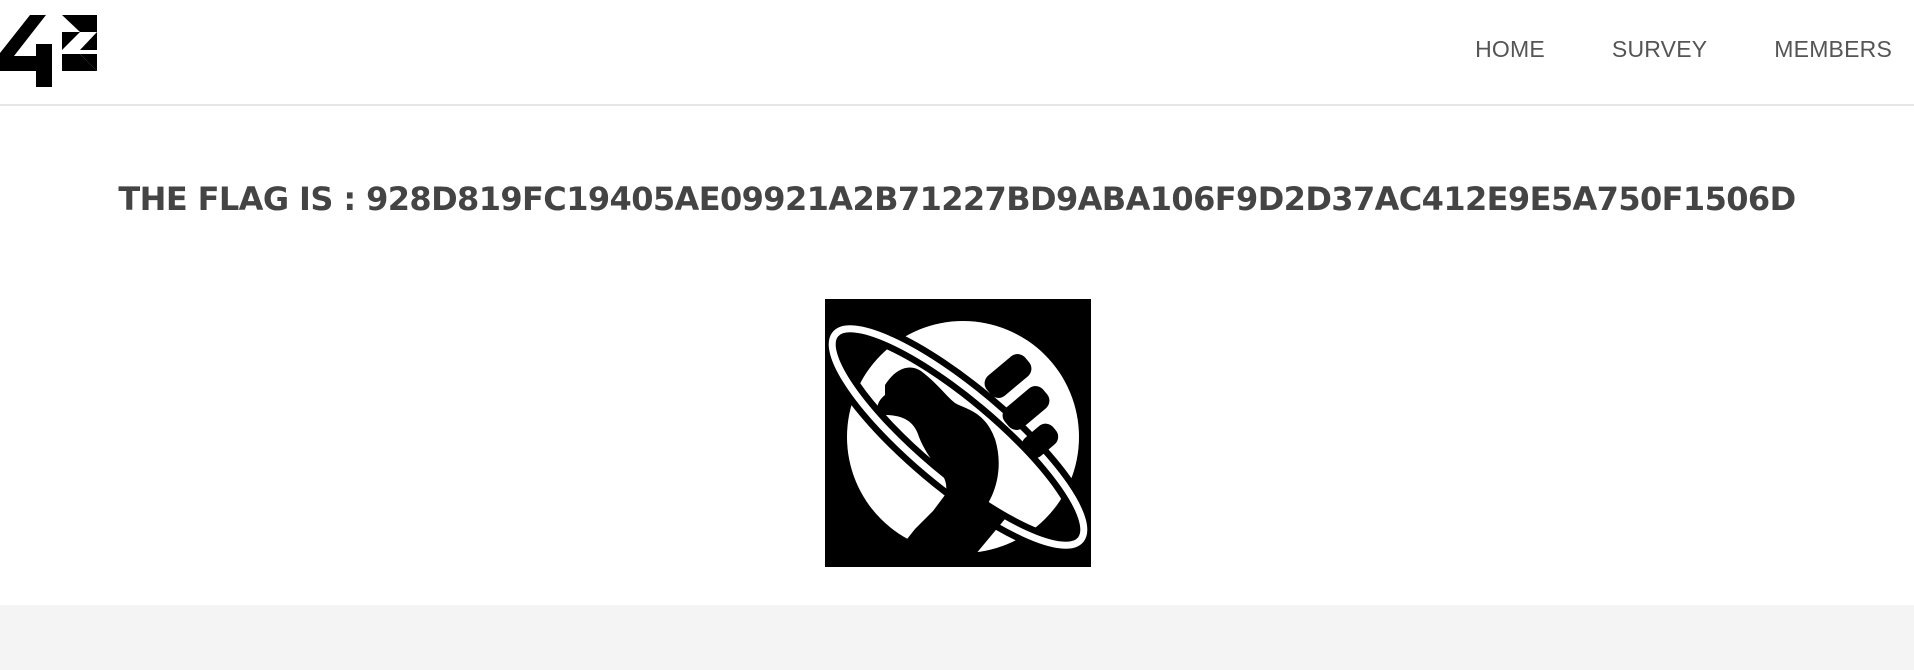  What do you see at coordinates (958, 433) in the screenshot?
I see `hitchhiker-thumb-planet-icon` at bounding box center [958, 433].